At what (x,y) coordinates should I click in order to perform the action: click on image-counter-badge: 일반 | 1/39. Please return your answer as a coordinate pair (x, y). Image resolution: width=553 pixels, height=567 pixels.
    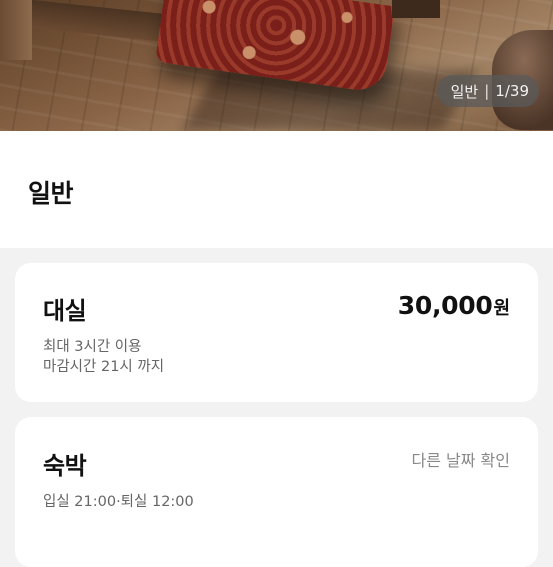
    Looking at the image, I should click on (487, 91).